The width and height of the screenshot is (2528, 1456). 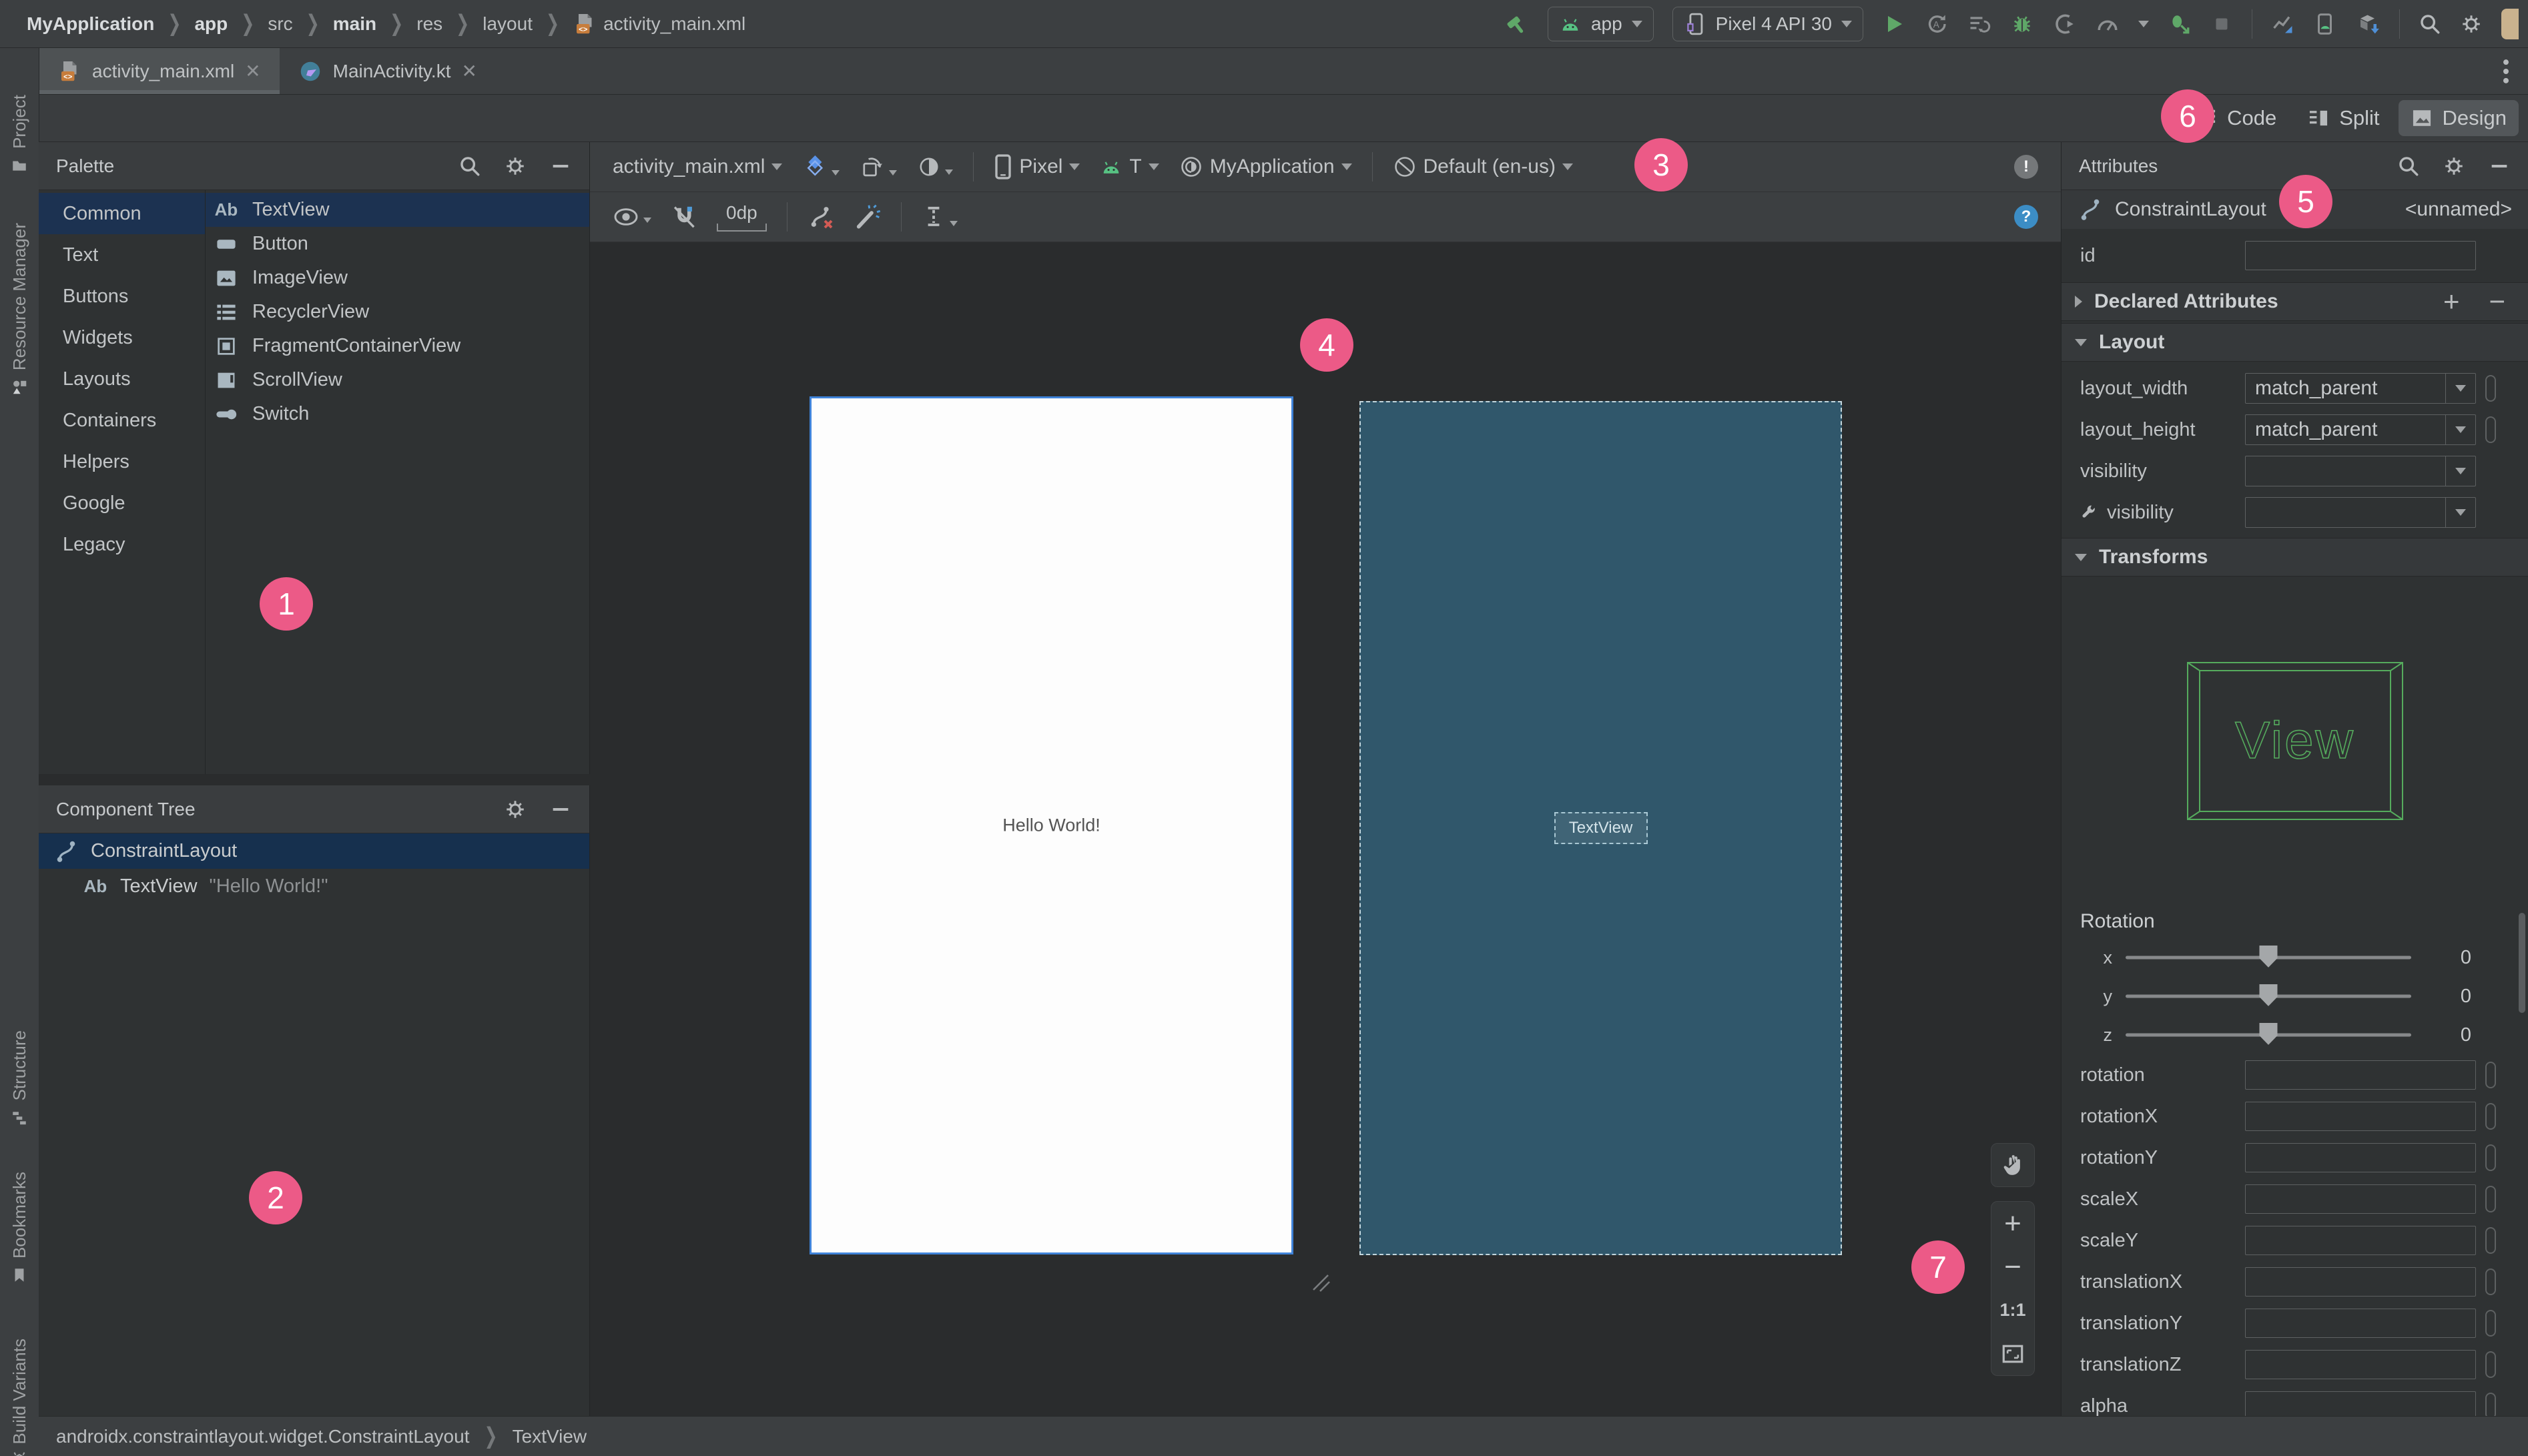 What do you see at coordinates (1037, 166) in the screenshot?
I see `device-for-preview-select: Pixel` at bounding box center [1037, 166].